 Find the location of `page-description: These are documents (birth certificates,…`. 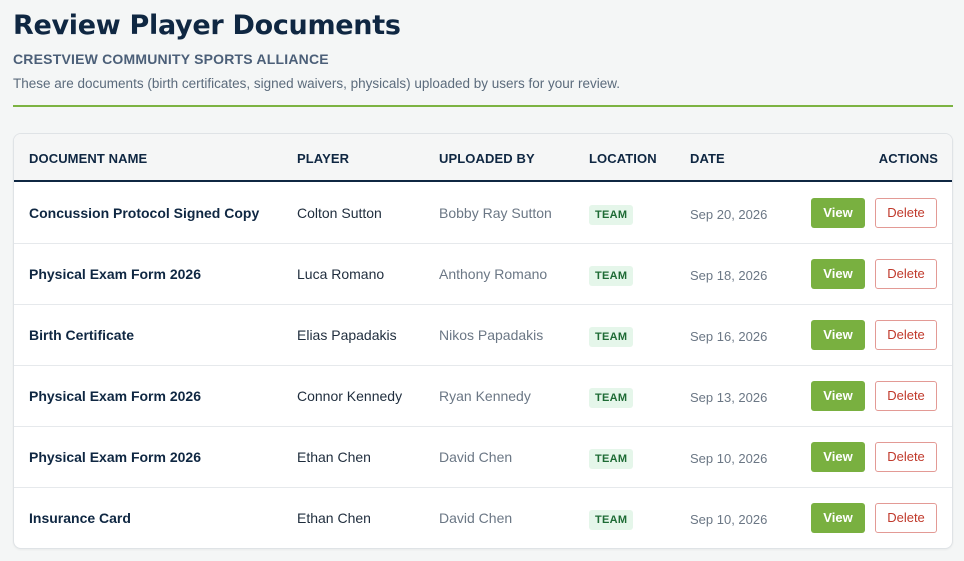

page-description: These are documents (birth certificates,… is located at coordinates (317, 83).